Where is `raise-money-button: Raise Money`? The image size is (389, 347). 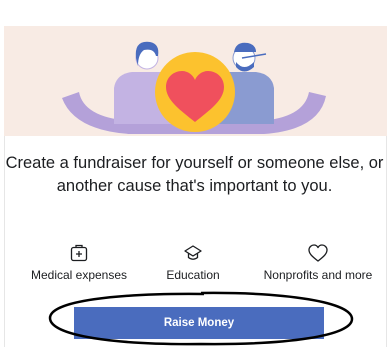
raise-money-button: Raise Money is located at coordinates (199, 323).